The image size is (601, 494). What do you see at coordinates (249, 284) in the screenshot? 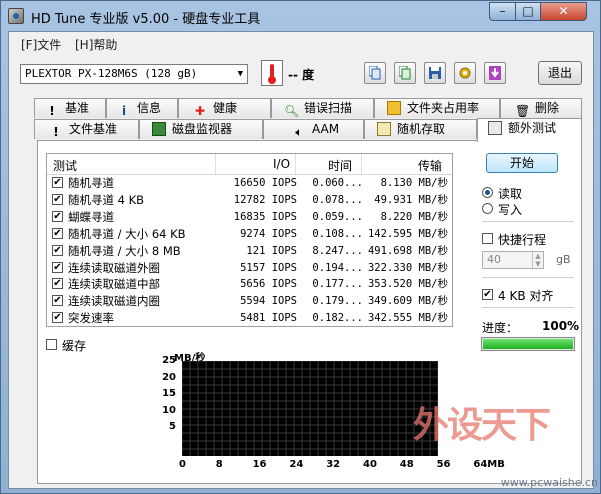
I see `table-row: ✔ 连续读取磁道中部 5656 IOPS 0.177... 353.520 MB/秒` at bounding box center [249, 284].